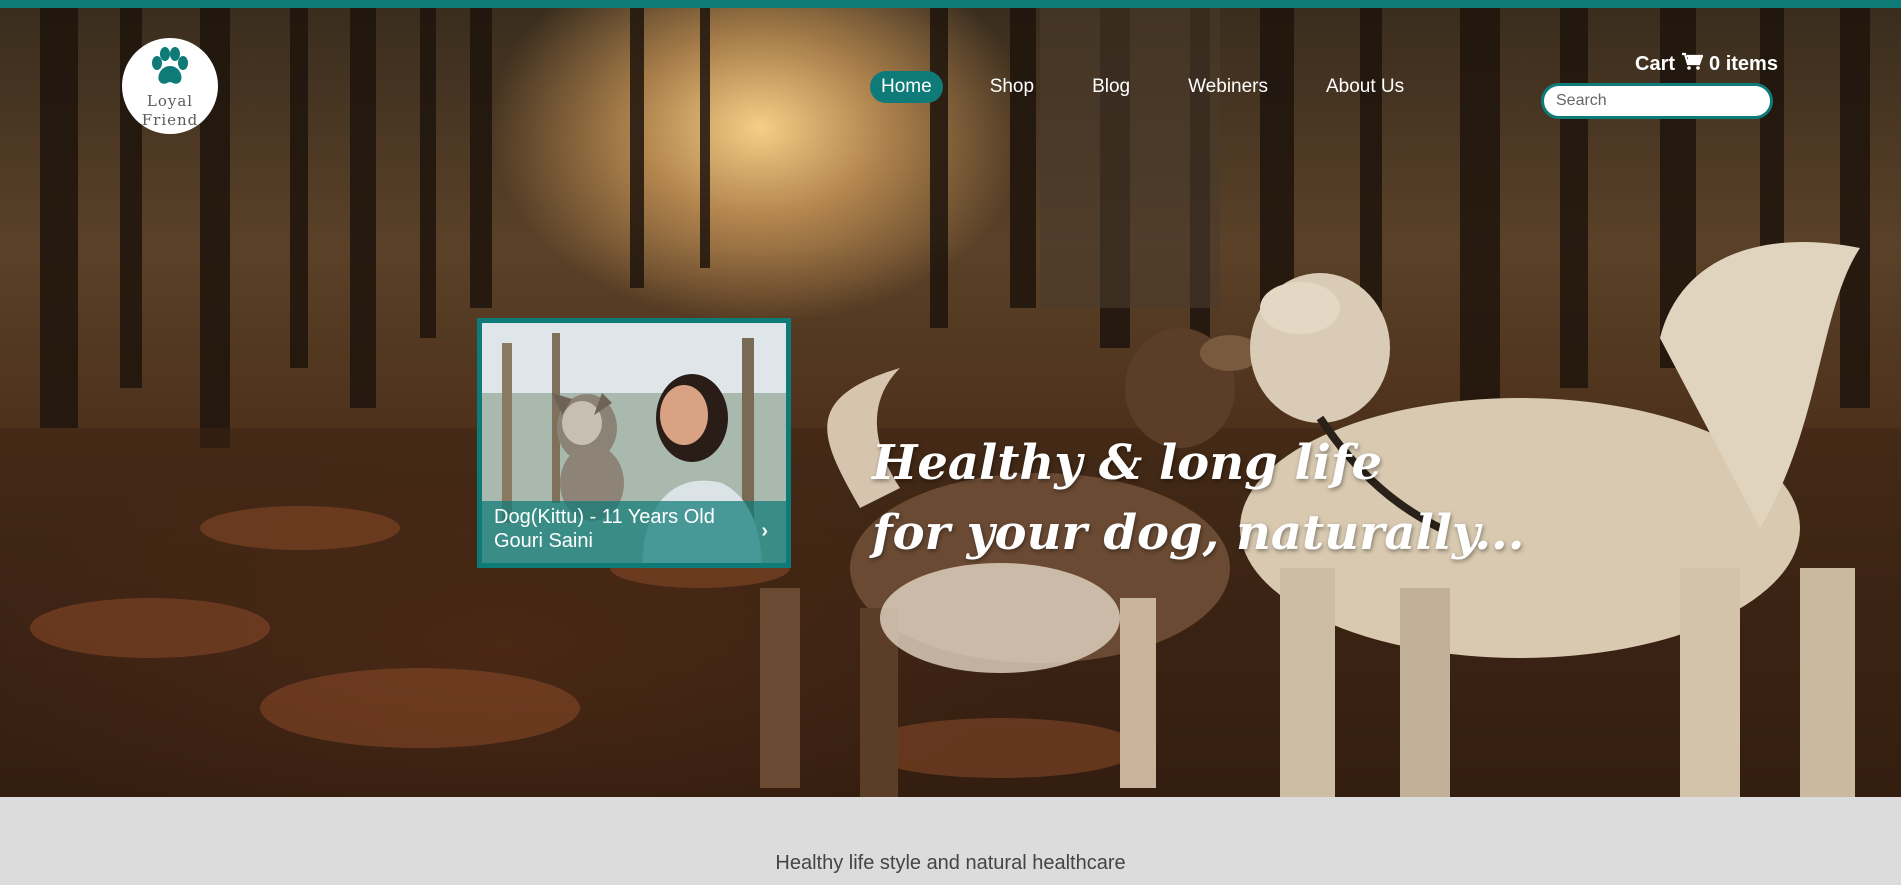 The image size is (1901, 885). I want to click on cart-link: Cart 0 items, so click(1706, 64).